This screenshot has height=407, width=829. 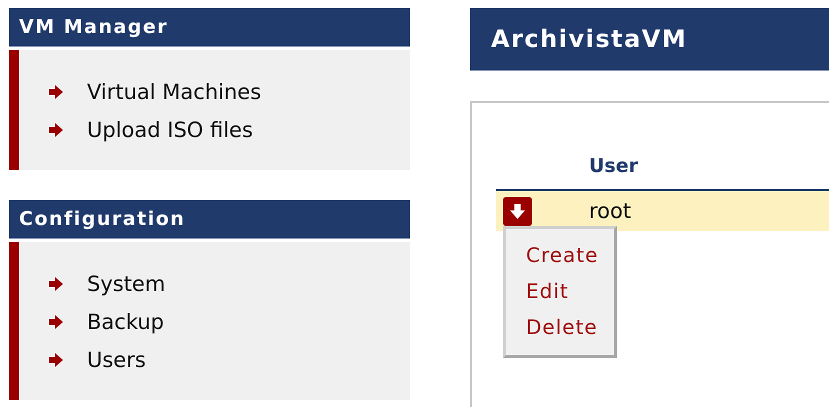 I want to click on column-header: User, so click(x=613, y=166).